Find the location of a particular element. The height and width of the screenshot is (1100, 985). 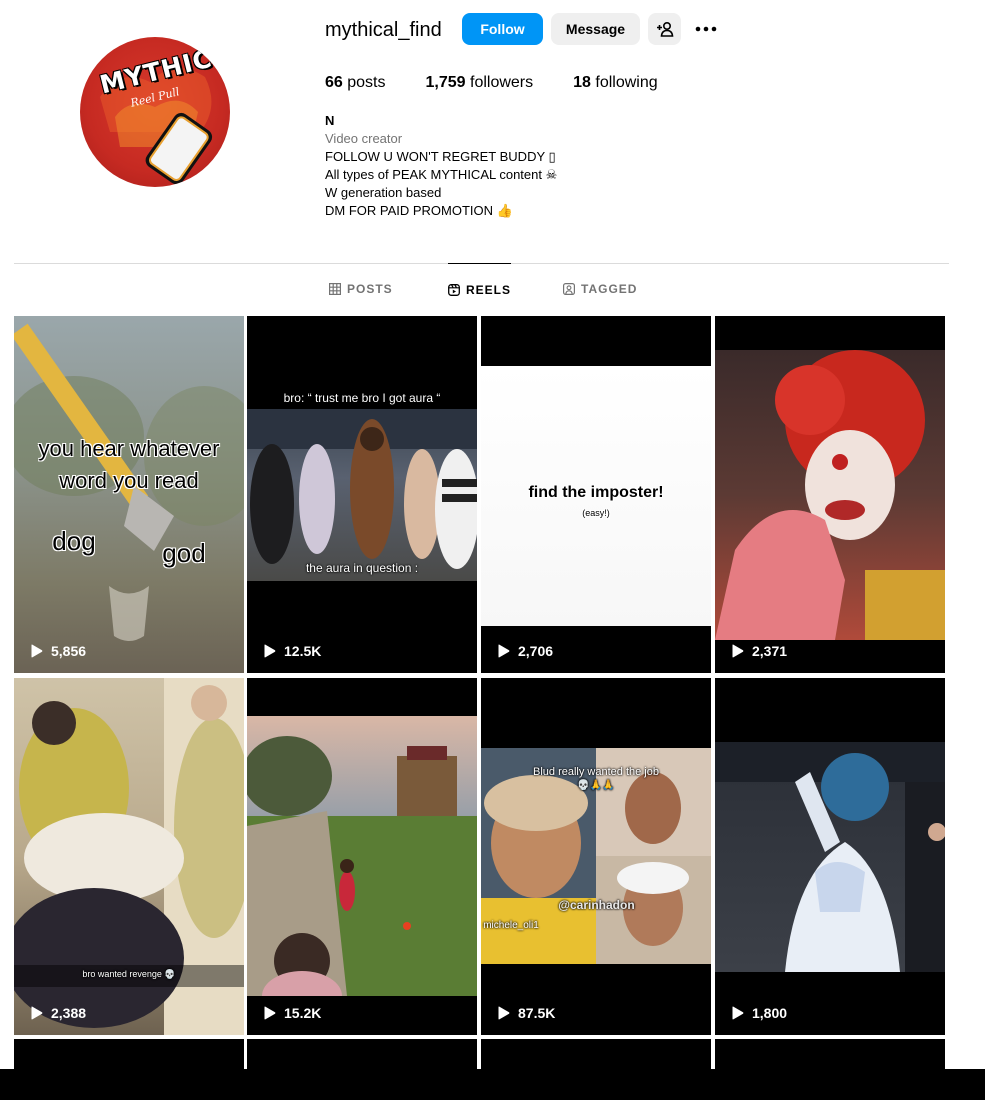

following-stat: 18 following is located at coordinates (615, 83).